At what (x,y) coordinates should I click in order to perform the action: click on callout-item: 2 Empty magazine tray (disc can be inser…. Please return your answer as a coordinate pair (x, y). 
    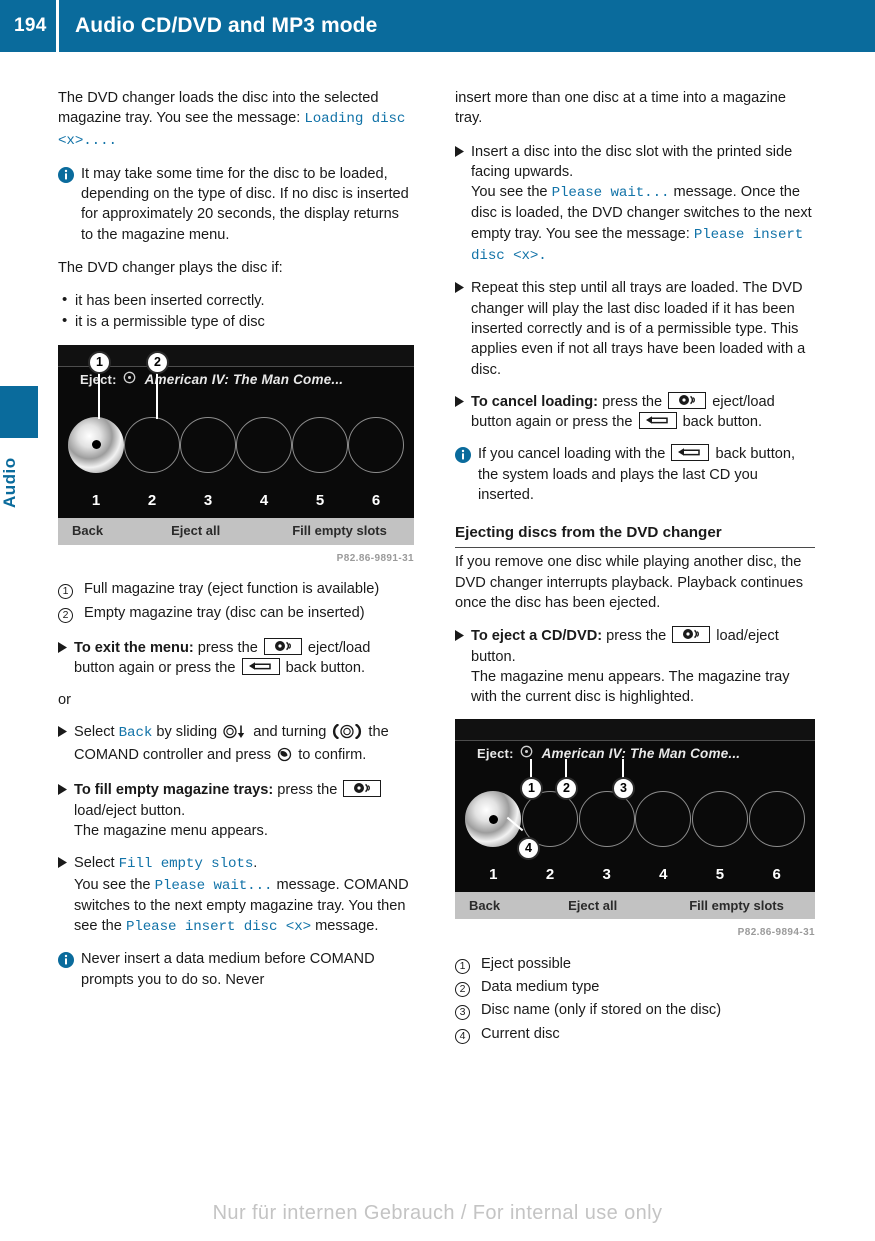
    Looking at the image, I should click on (236, 614).